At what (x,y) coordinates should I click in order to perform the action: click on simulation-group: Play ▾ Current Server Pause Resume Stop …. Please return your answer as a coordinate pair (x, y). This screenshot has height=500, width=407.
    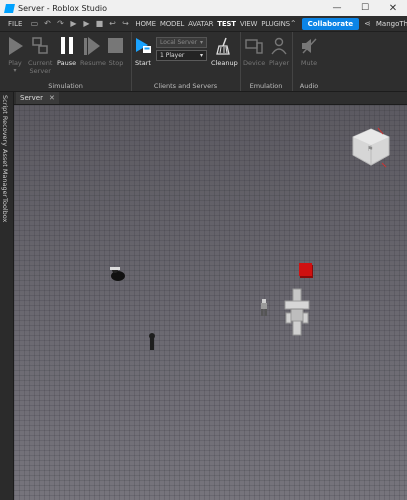
    Looking at the image, I should click on (66, 61).